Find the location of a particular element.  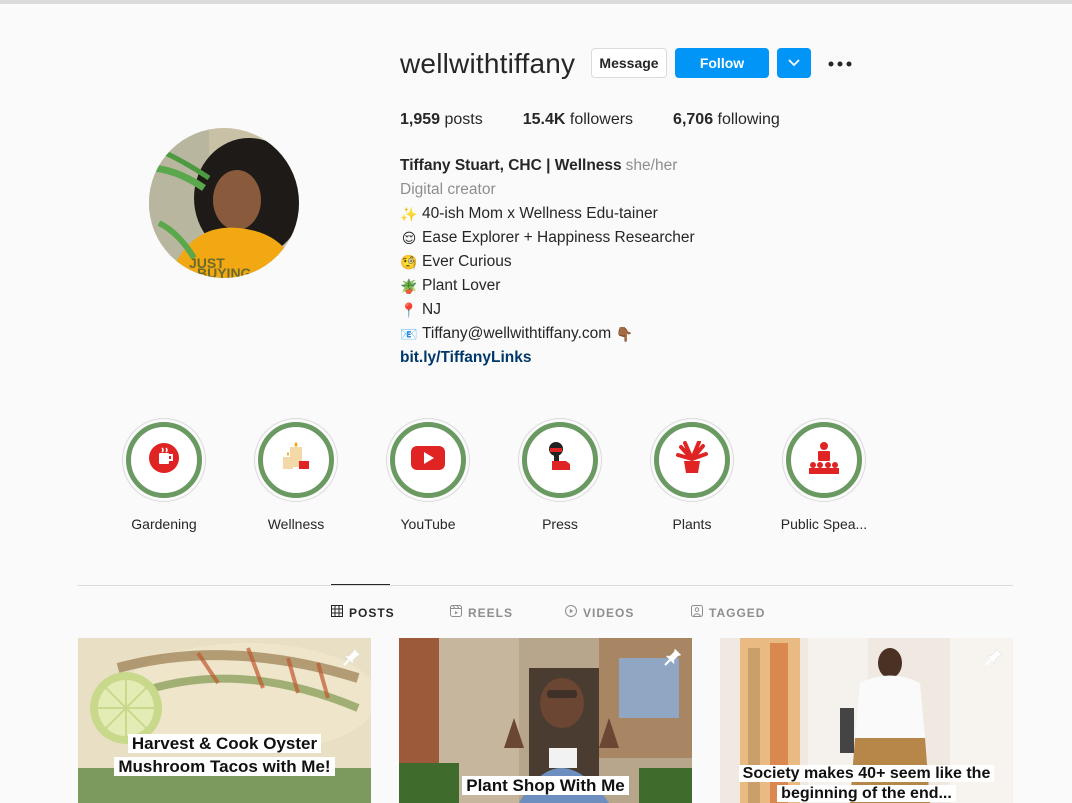

cup-icon is located at coordinates (164, 460).